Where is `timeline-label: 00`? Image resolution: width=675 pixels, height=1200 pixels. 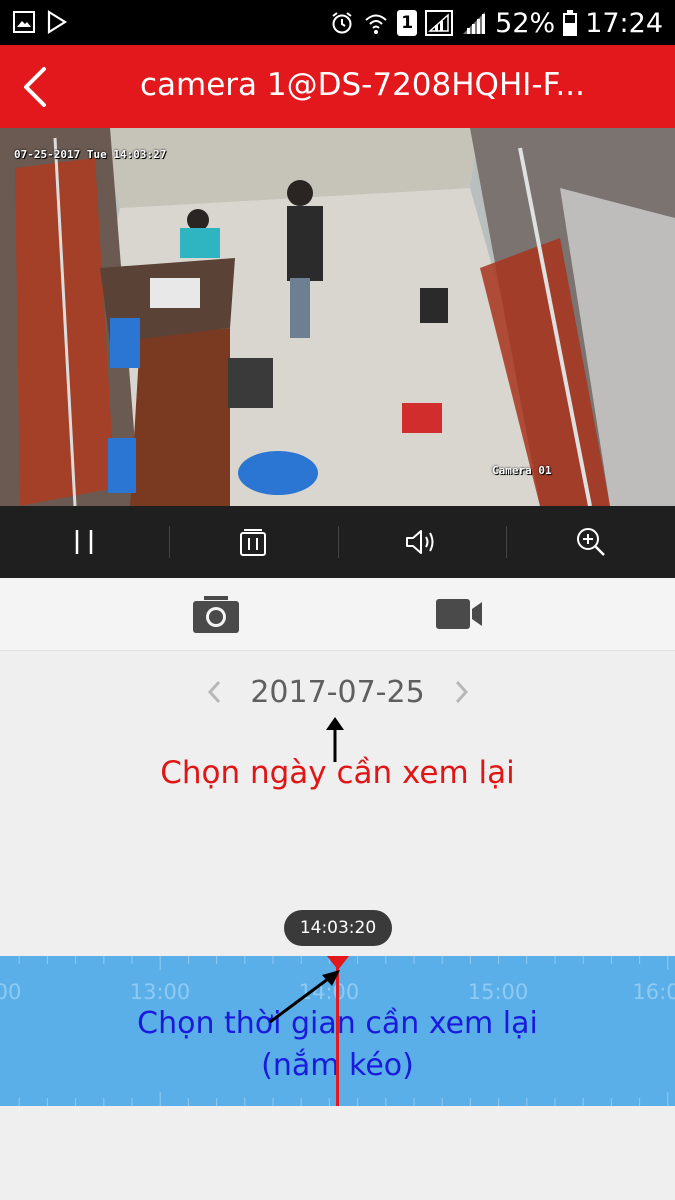
timeline-label: 00 is located at coordinates (11, 992).